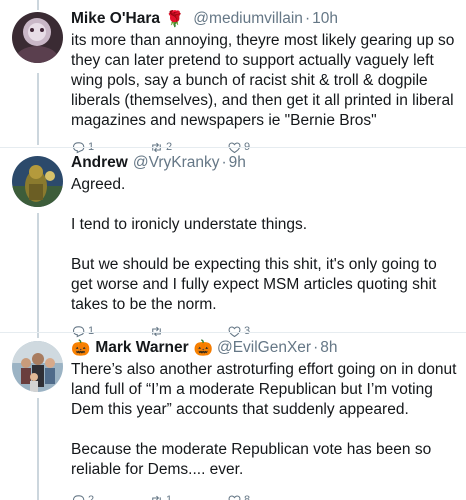 The height and width of the screenshot is (500, 466). What do you see at coordinates (169, 497) in the screenshot?
I see `retweet-count: 1` at bounding box center [169, 497].